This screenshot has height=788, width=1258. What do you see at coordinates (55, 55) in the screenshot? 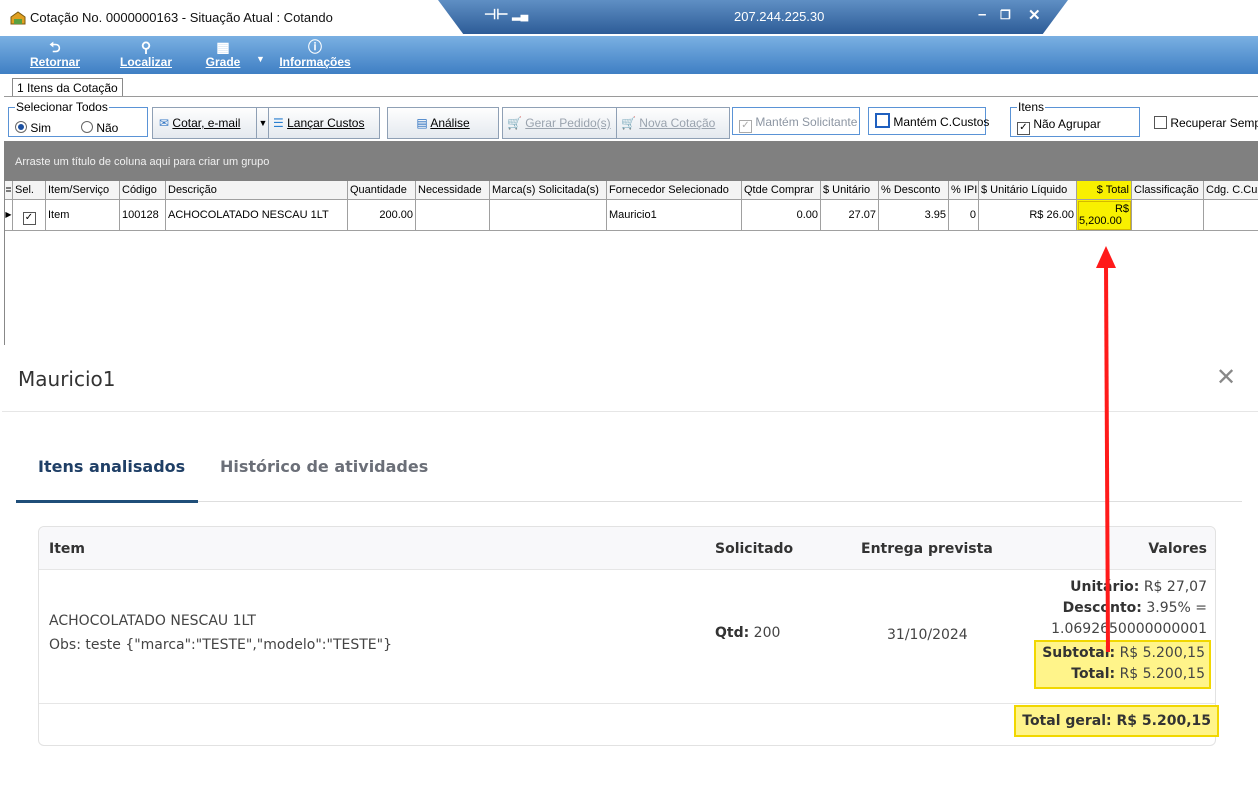
I see `retornar-button: ⮌ Retornar` at bounding box center [55, 55].